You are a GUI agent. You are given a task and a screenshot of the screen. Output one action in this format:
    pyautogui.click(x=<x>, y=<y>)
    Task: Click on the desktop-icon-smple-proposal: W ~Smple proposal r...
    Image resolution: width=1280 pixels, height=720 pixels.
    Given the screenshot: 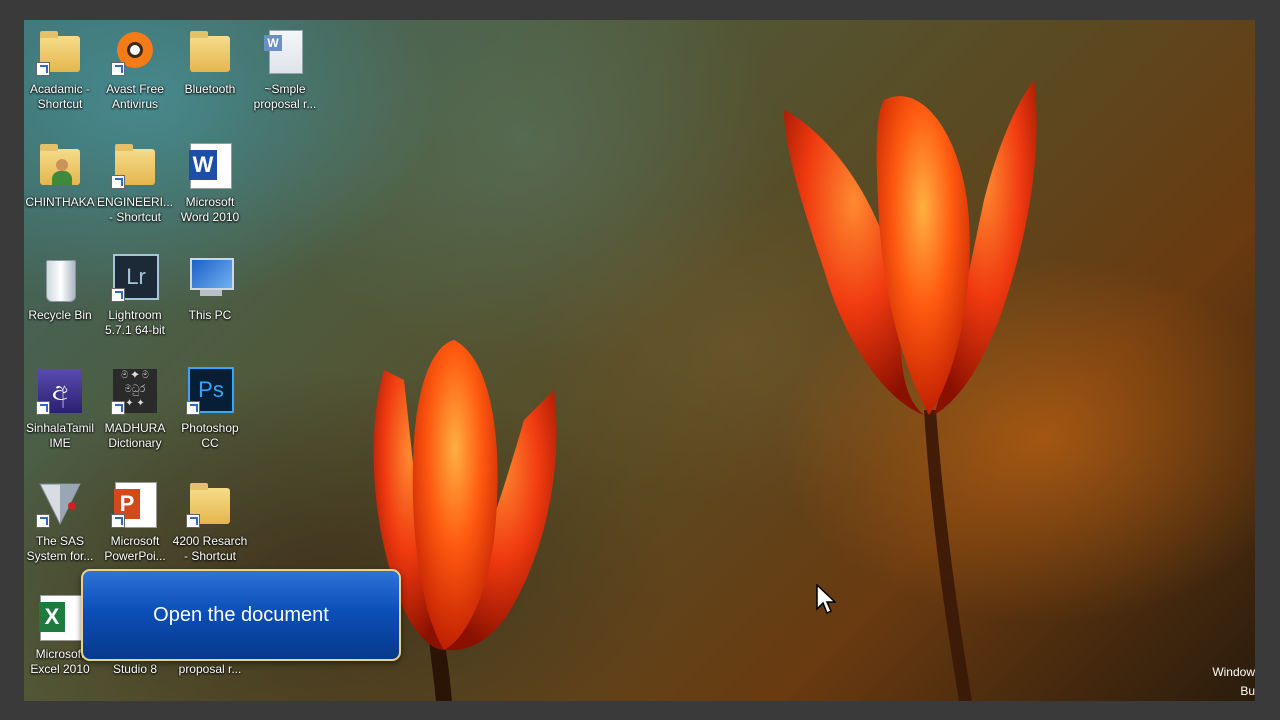 What is the action you would take?
    pyautogui.click(x=285, y=70)
    